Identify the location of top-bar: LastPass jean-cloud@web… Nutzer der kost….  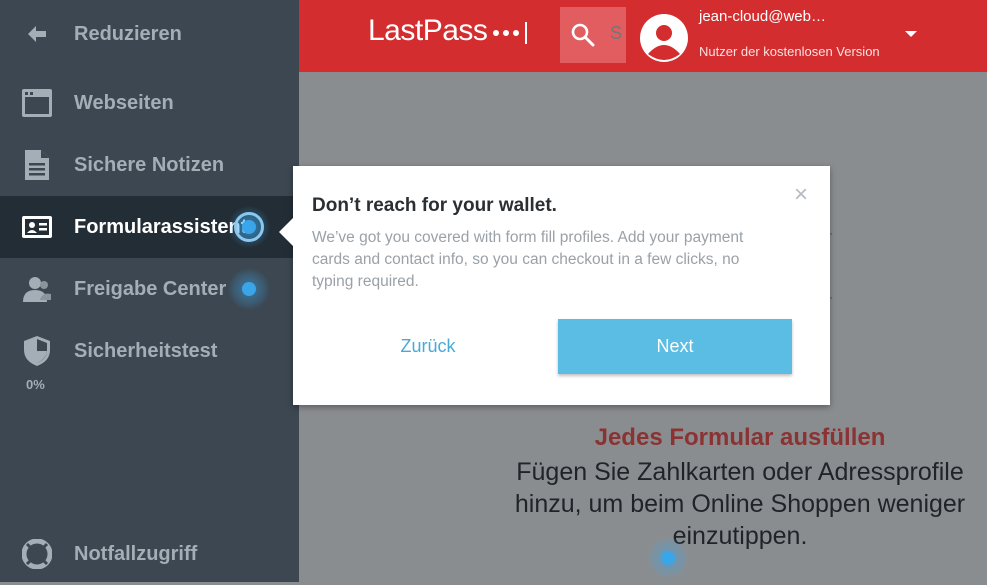
(643, 36).